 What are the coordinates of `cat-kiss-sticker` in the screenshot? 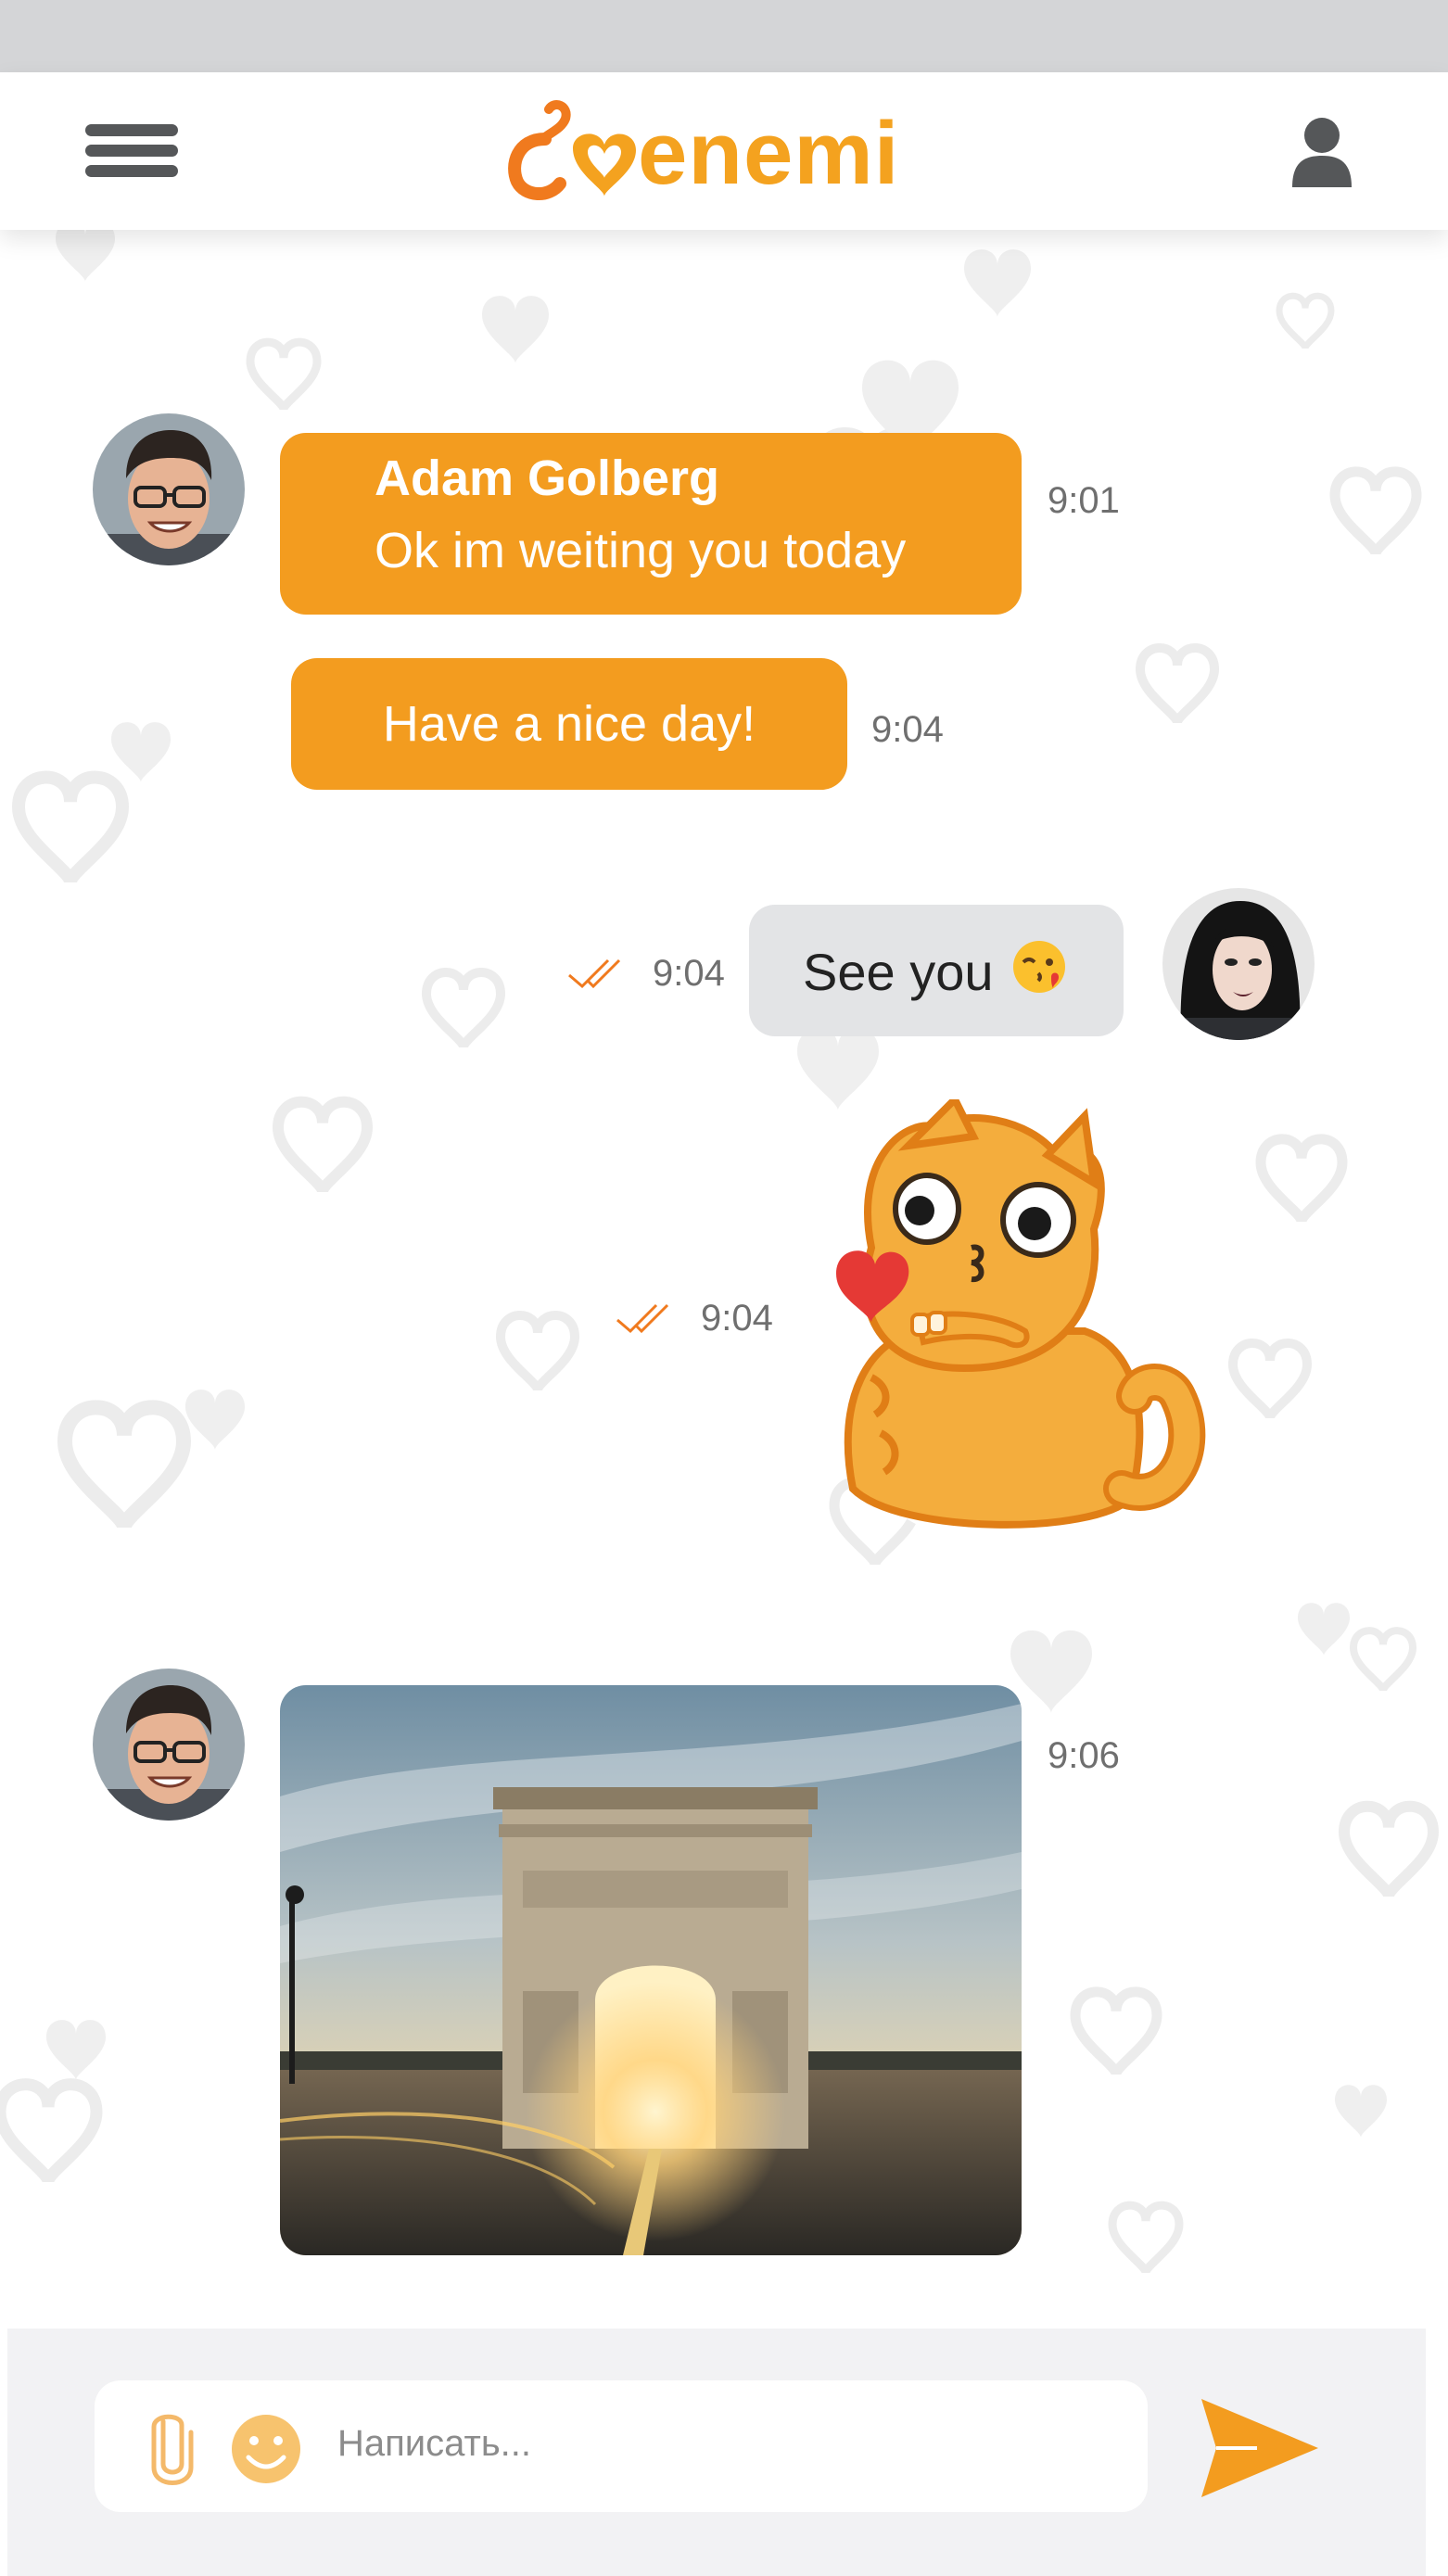 It's located at (1020, 1323).